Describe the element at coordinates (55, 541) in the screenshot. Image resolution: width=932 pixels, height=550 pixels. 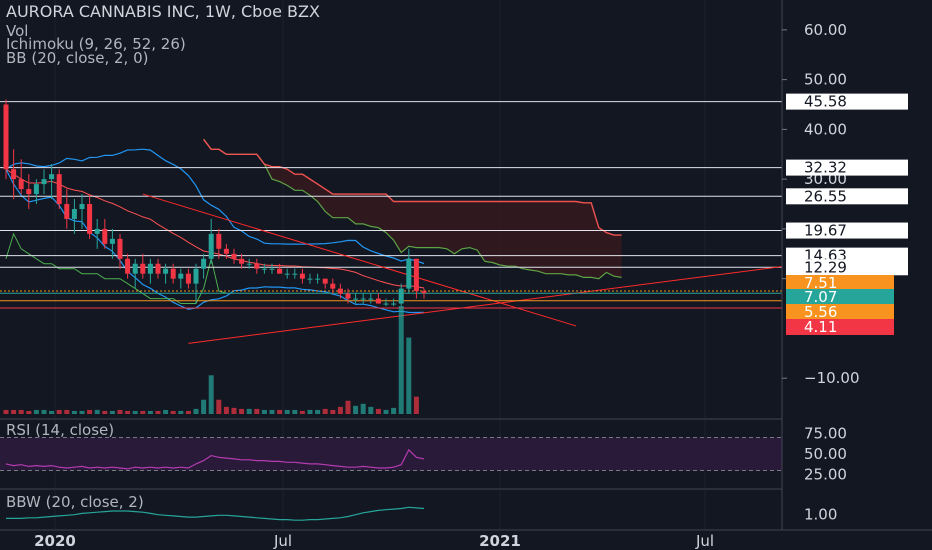
I see `time-tick-label-0: 2020` at that location.